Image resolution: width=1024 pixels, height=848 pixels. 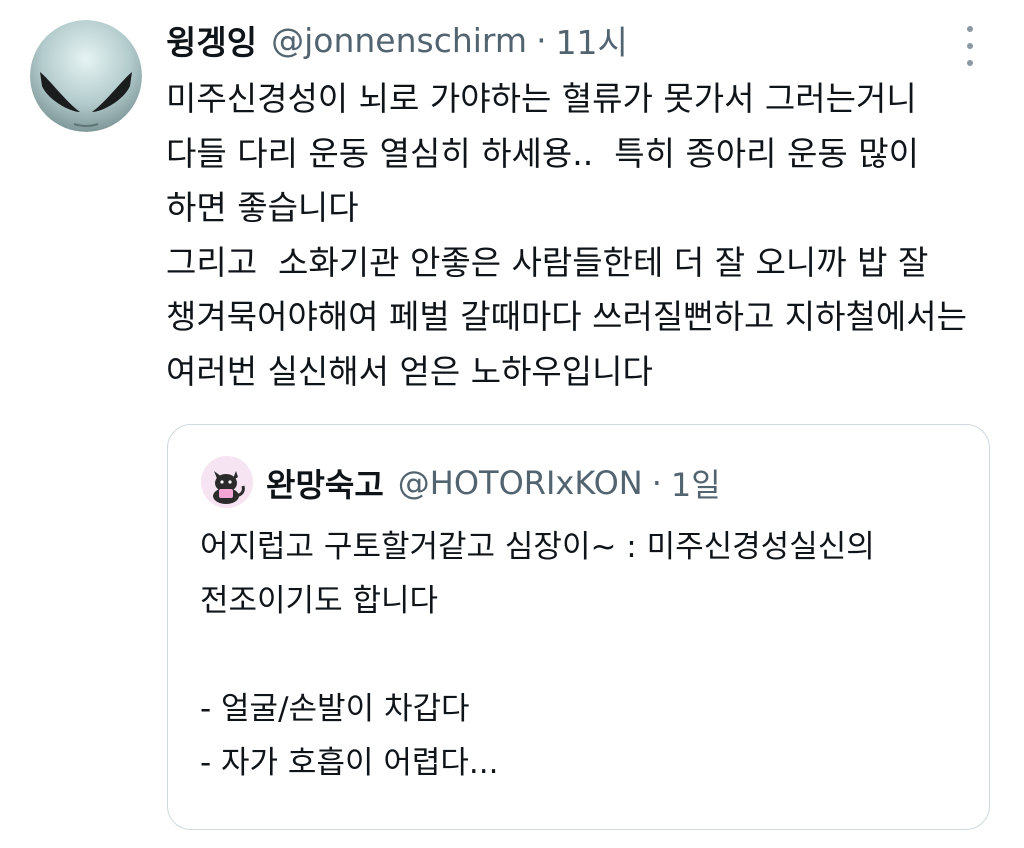 I want to click on quoted-user-handle: @HOTORIxKON, so click(x=520, y=483).